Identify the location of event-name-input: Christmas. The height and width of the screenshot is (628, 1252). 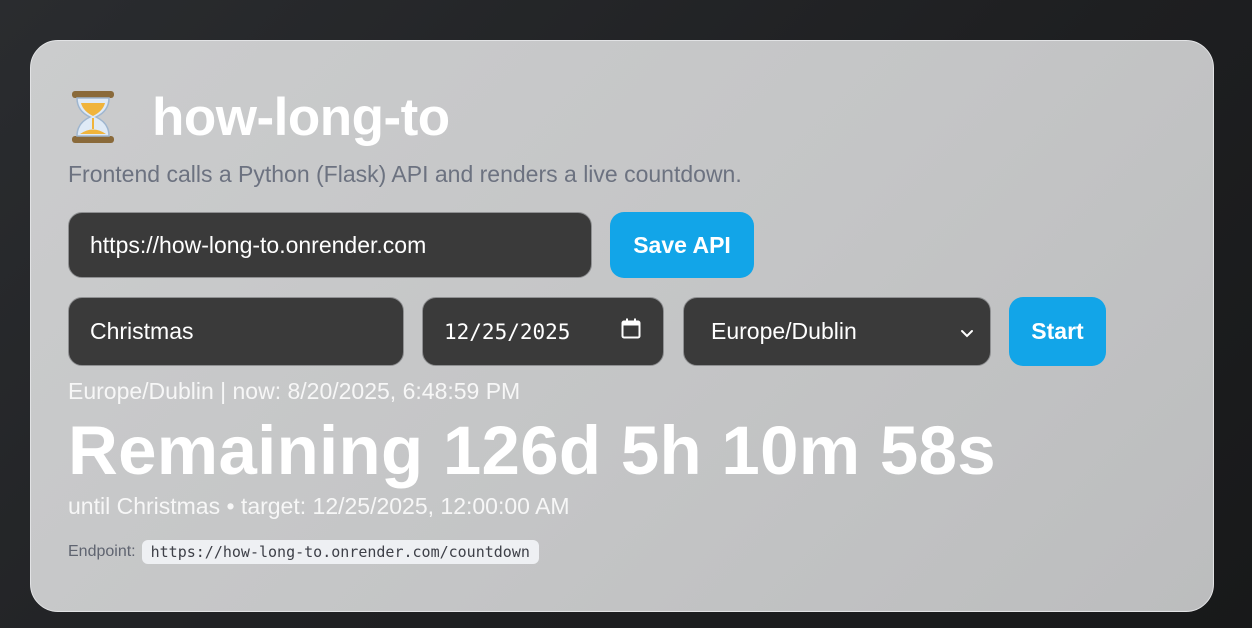
(236, 331).